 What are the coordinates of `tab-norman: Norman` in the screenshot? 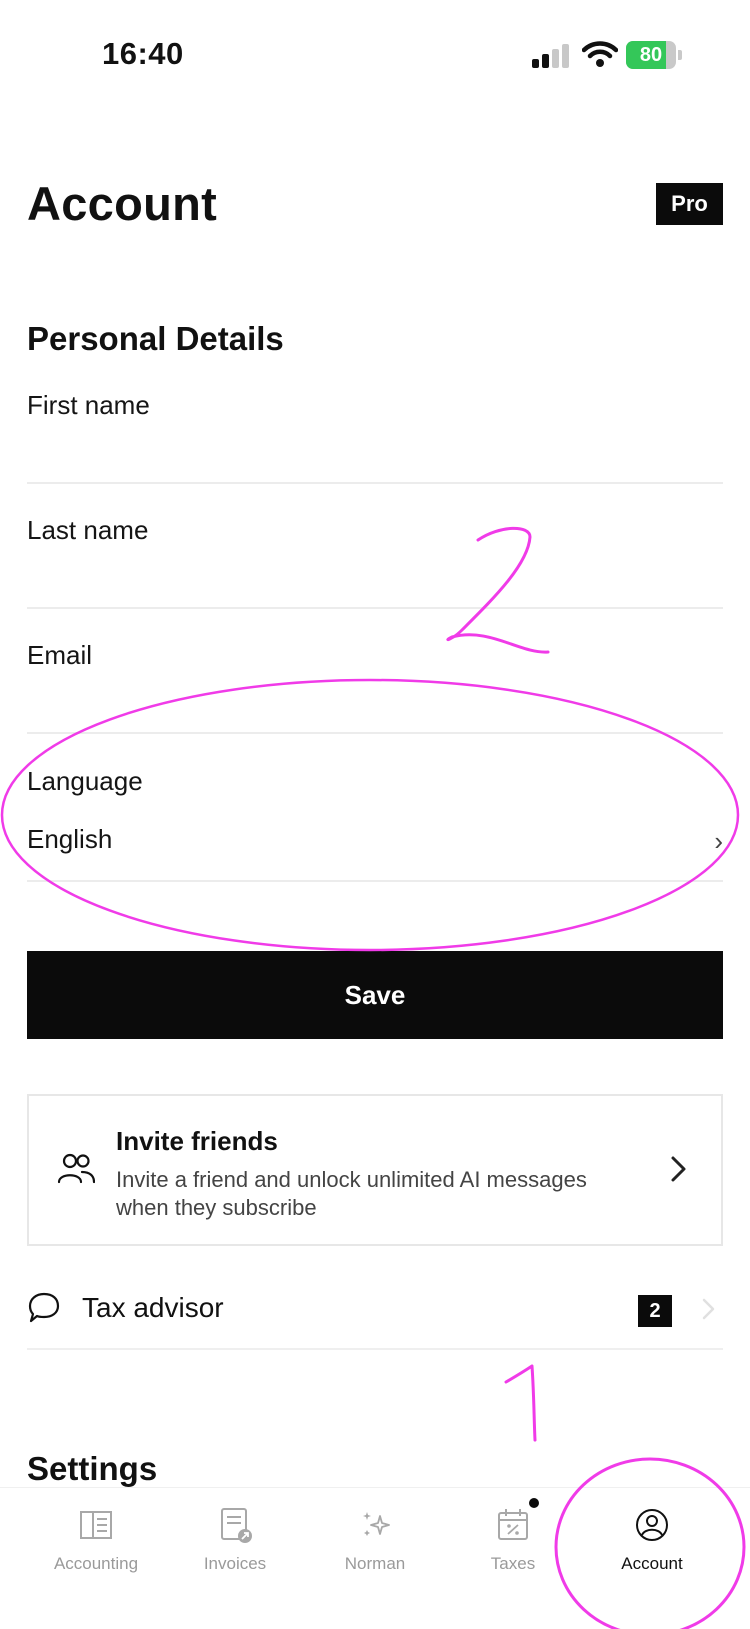 It's located at (375, 1558).